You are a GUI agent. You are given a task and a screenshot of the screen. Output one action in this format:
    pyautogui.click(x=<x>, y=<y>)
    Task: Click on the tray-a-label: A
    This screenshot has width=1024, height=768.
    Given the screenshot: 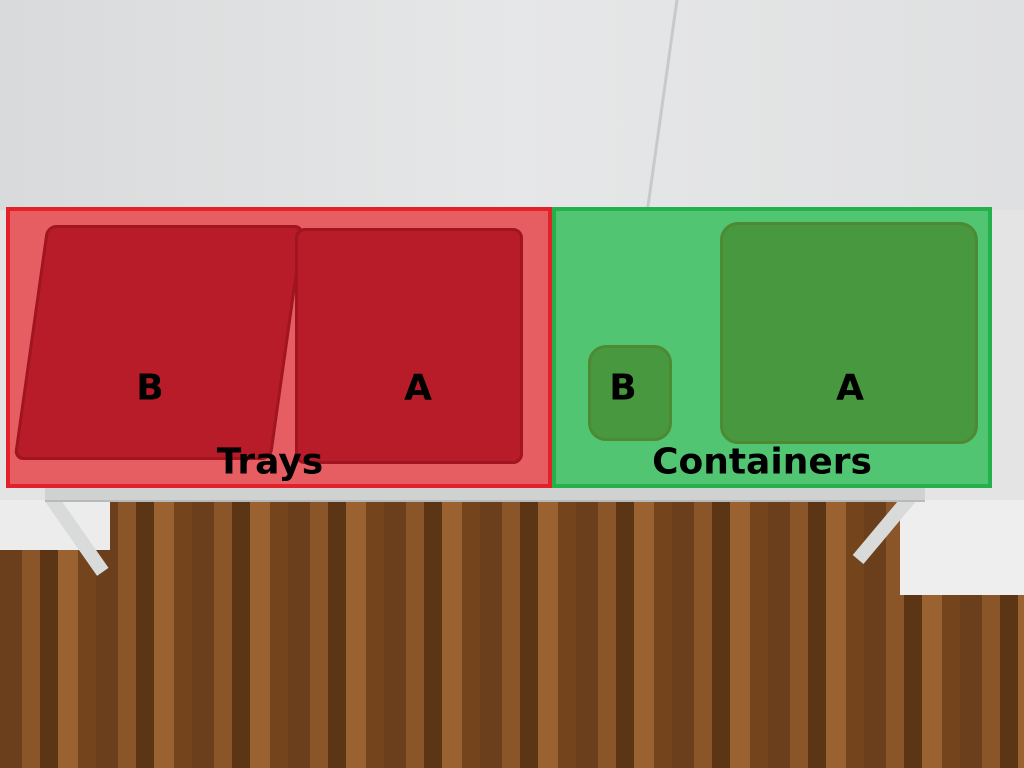 What is the action you would take?
    pyautogui.click(x=418, y=388)
    